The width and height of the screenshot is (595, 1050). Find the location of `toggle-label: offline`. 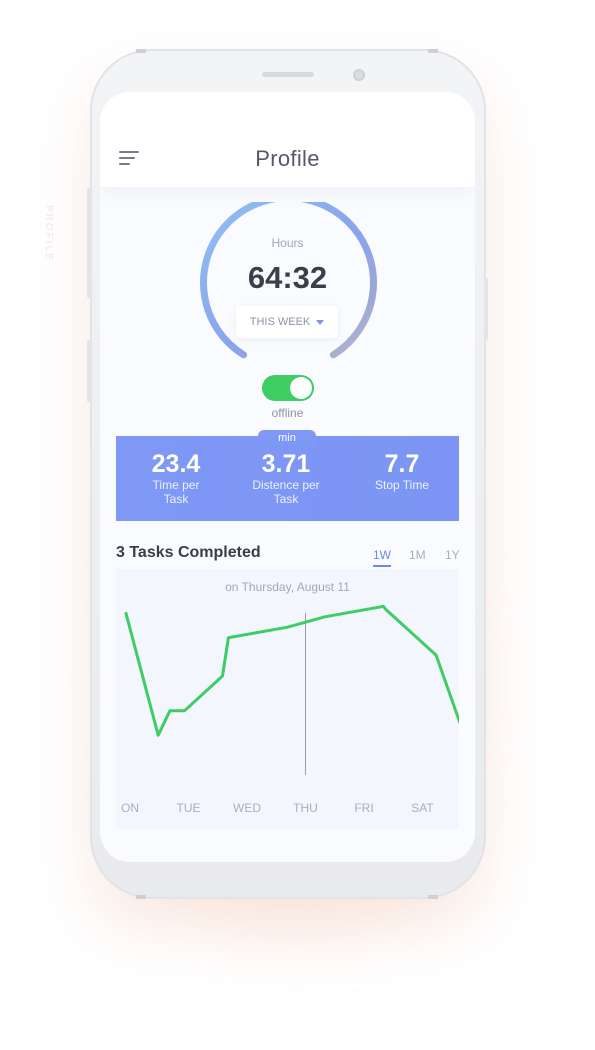

toggle-label: offline is located at coordinates (287, 413).